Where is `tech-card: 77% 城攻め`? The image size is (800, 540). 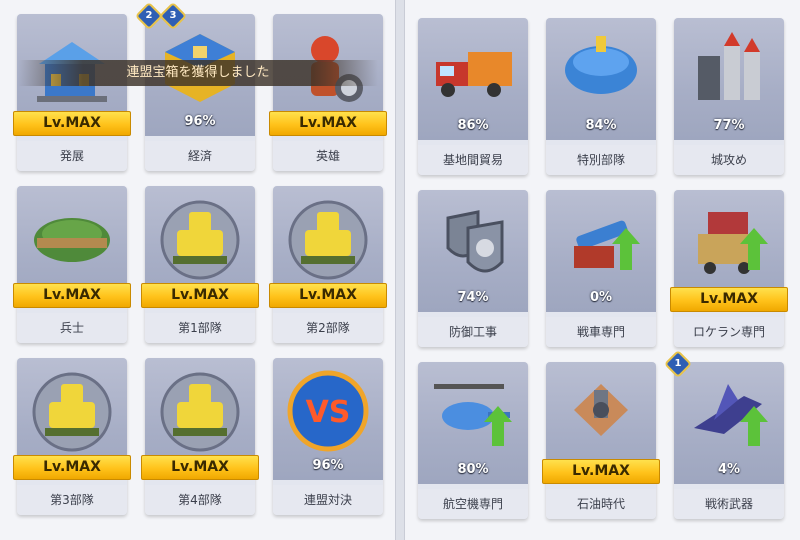 tech-card: 77% 城攻め is located at coordinates (729, 96).